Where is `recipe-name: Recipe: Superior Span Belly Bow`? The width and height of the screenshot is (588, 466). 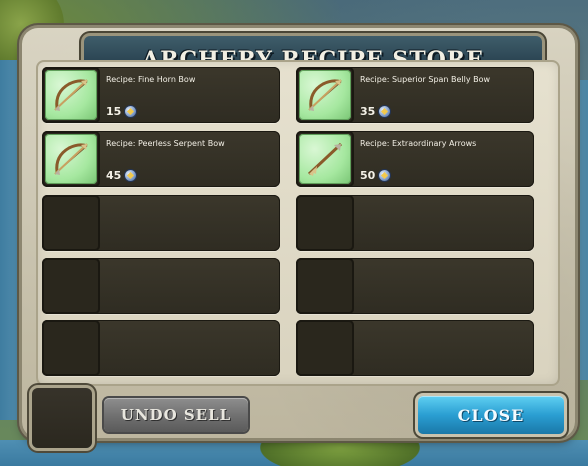
recipe-name: Recipe: Superior Span Belly Bow is located at coordinates (425, 79).